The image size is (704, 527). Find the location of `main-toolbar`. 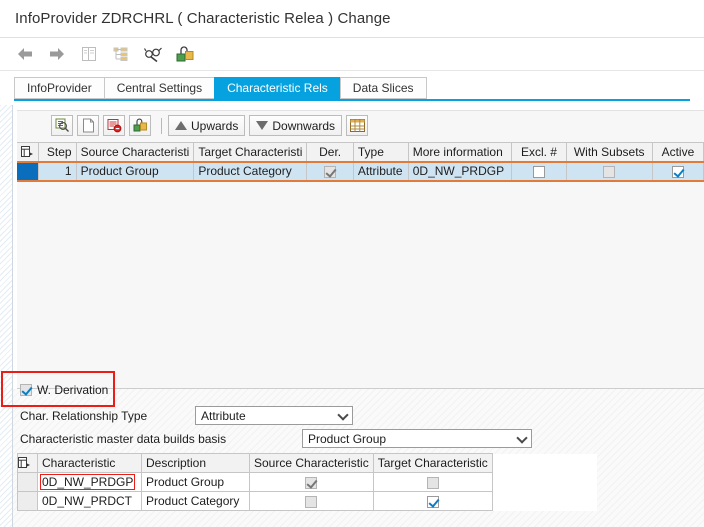

main-toolbar is located at coordinates (352, 54).